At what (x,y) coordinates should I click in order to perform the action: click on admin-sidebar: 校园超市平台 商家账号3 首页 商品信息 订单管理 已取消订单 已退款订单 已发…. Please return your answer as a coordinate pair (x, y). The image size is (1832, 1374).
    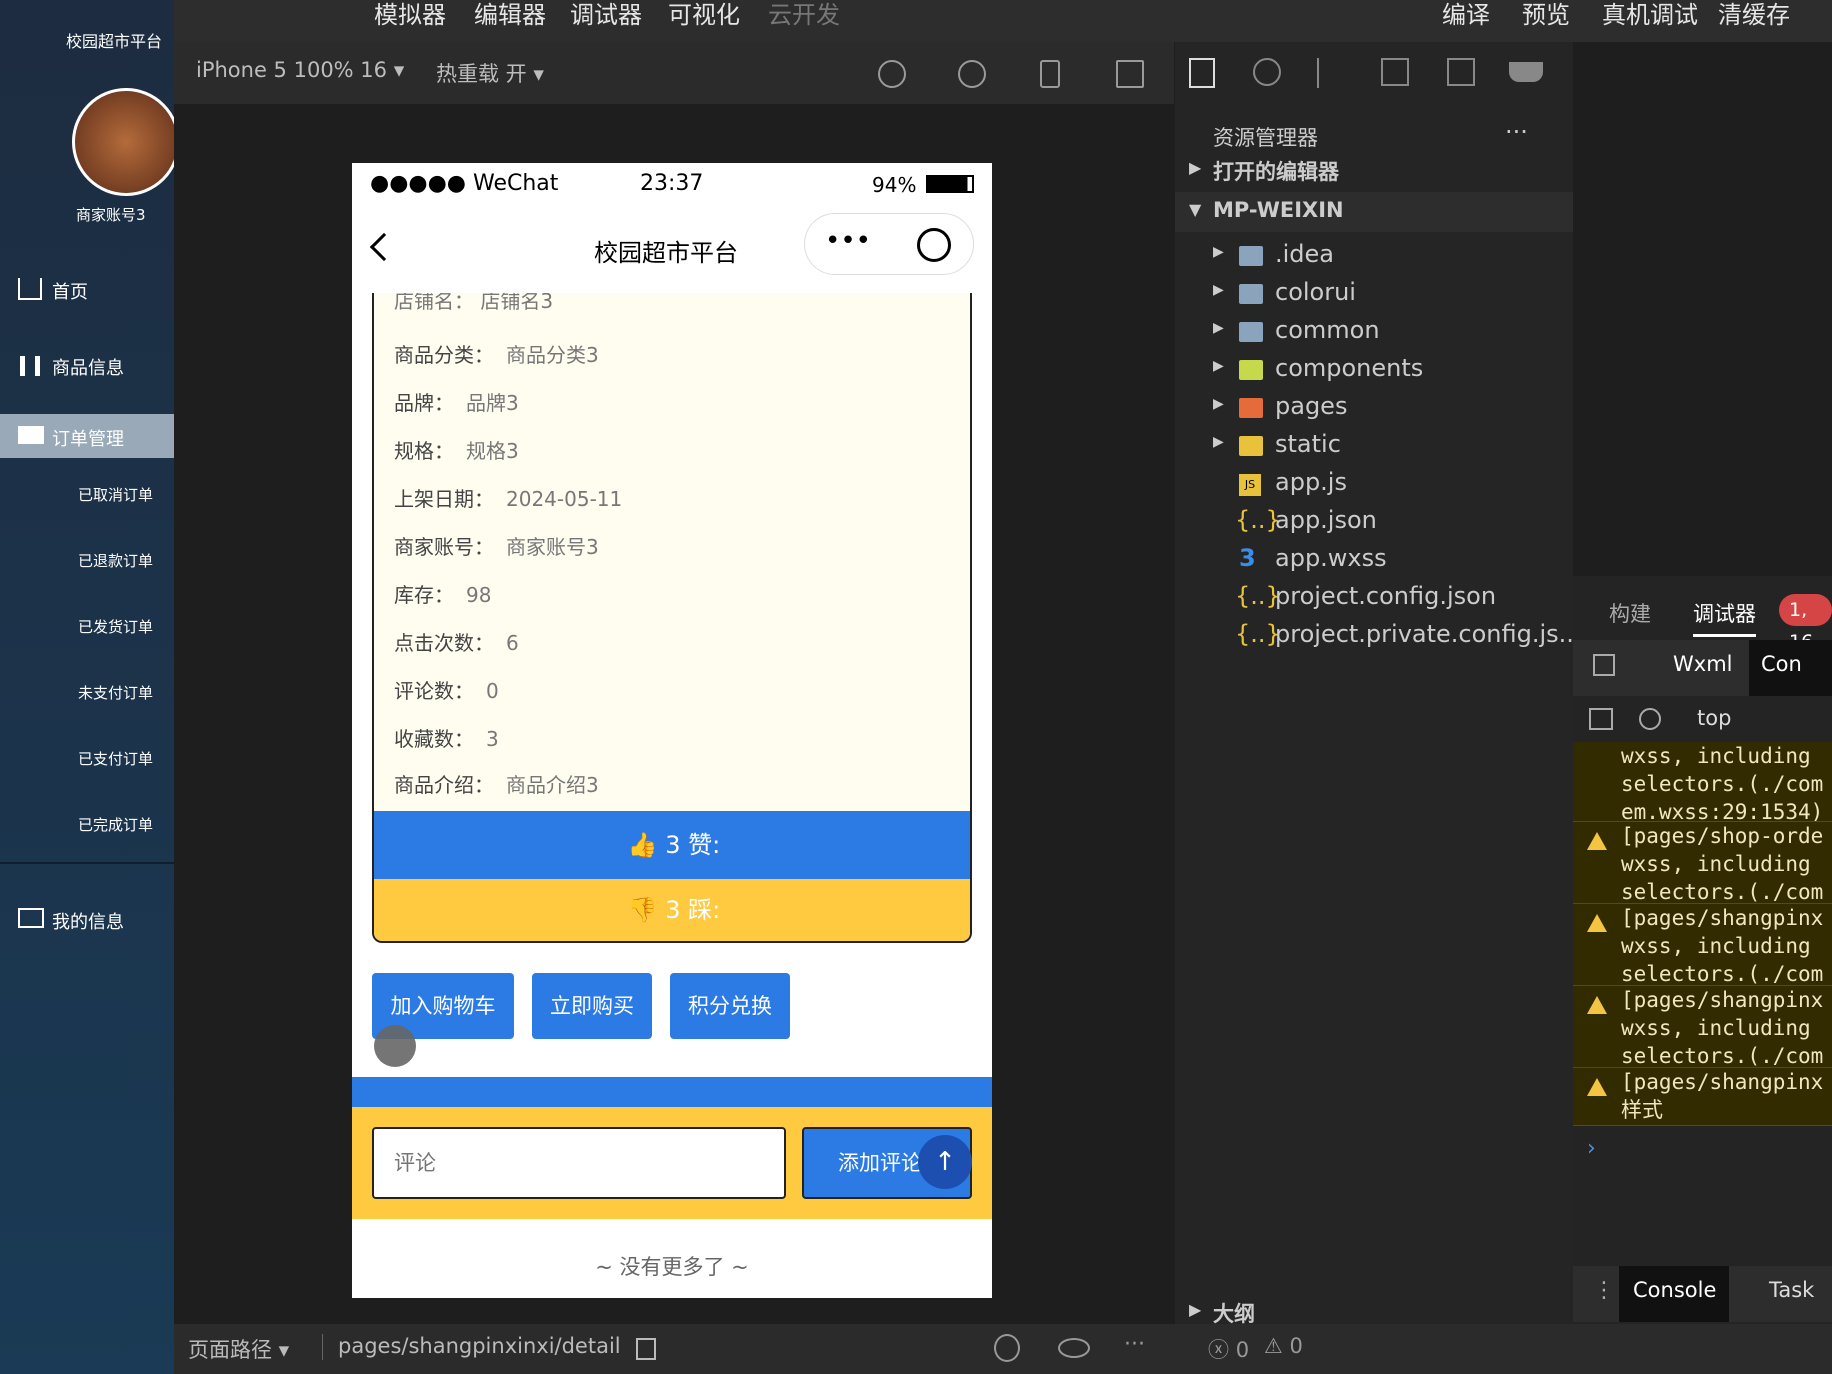
    Looking at the image, I should click on (90, 687).